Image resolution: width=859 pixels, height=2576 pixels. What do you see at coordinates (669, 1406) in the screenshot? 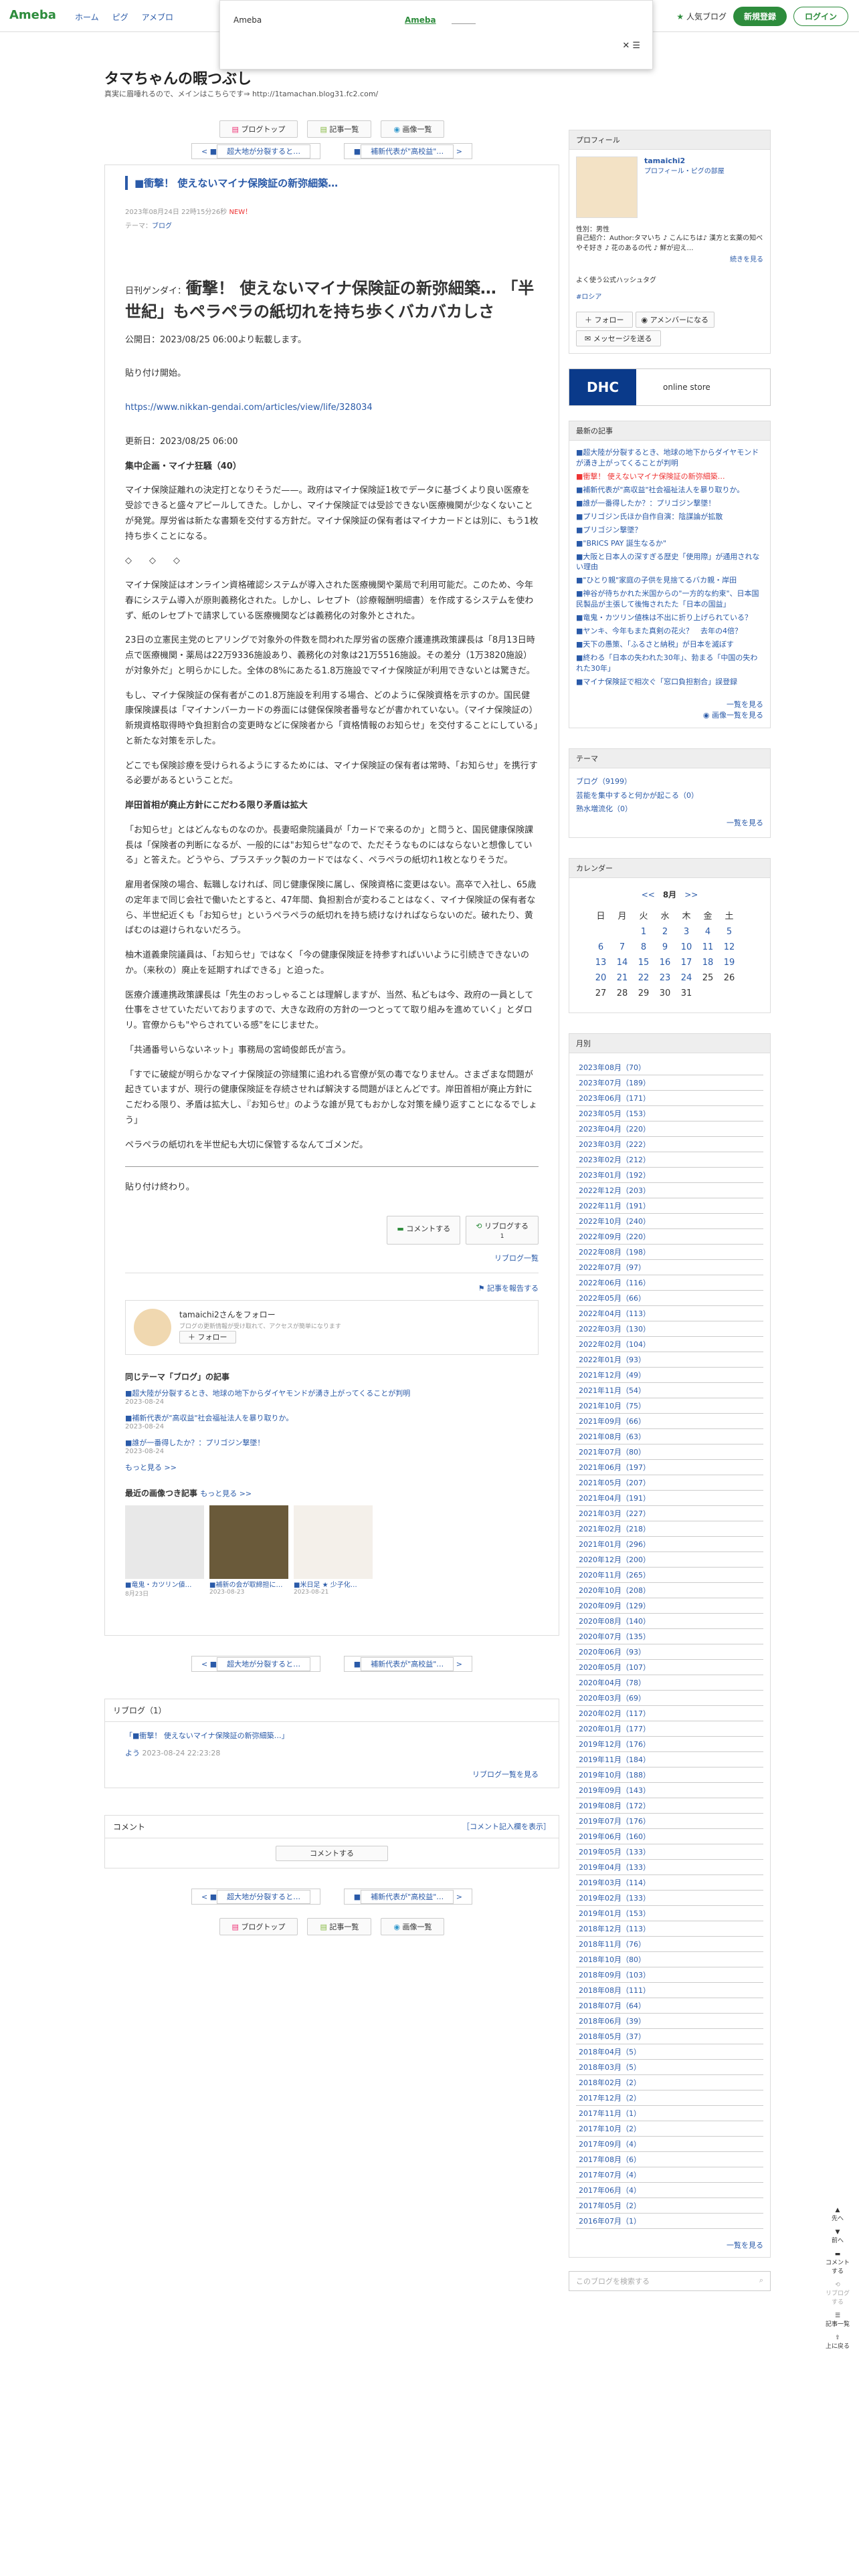
I see `monthly-item: 2021年10月（75）` at bounding box center [669, 1406].